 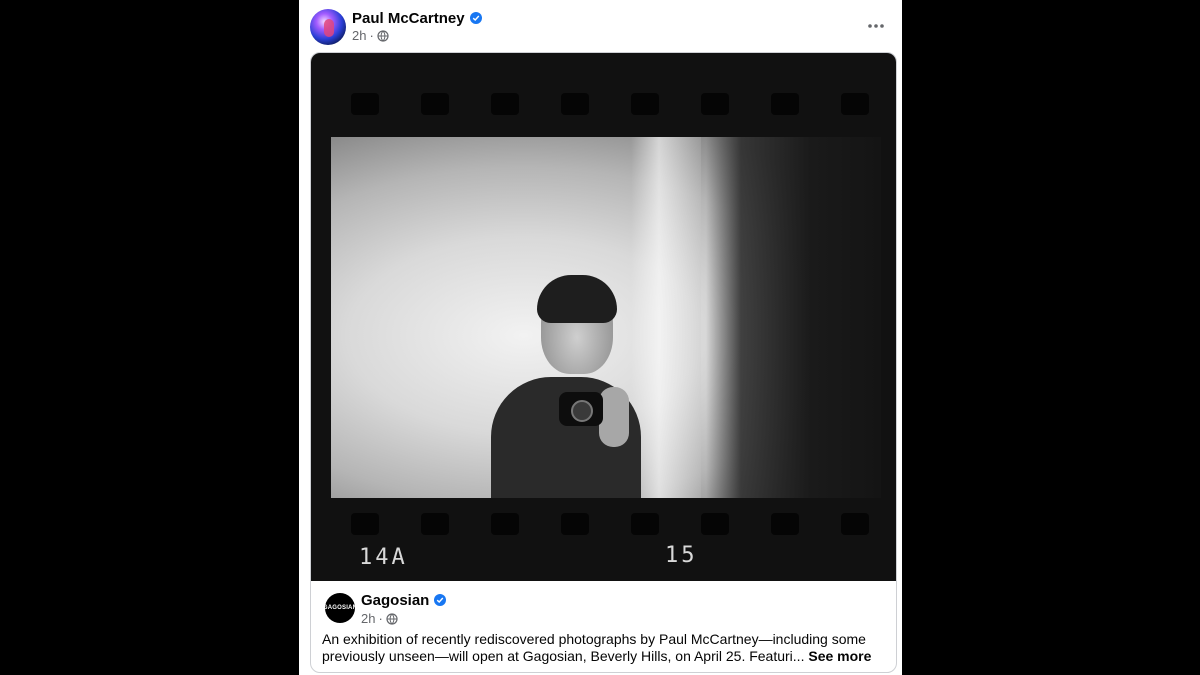 What do you see at coordinates (681, 555) in the screenshot?
I see `film-frame-label-right: 15` at bounding box center [681, 555].